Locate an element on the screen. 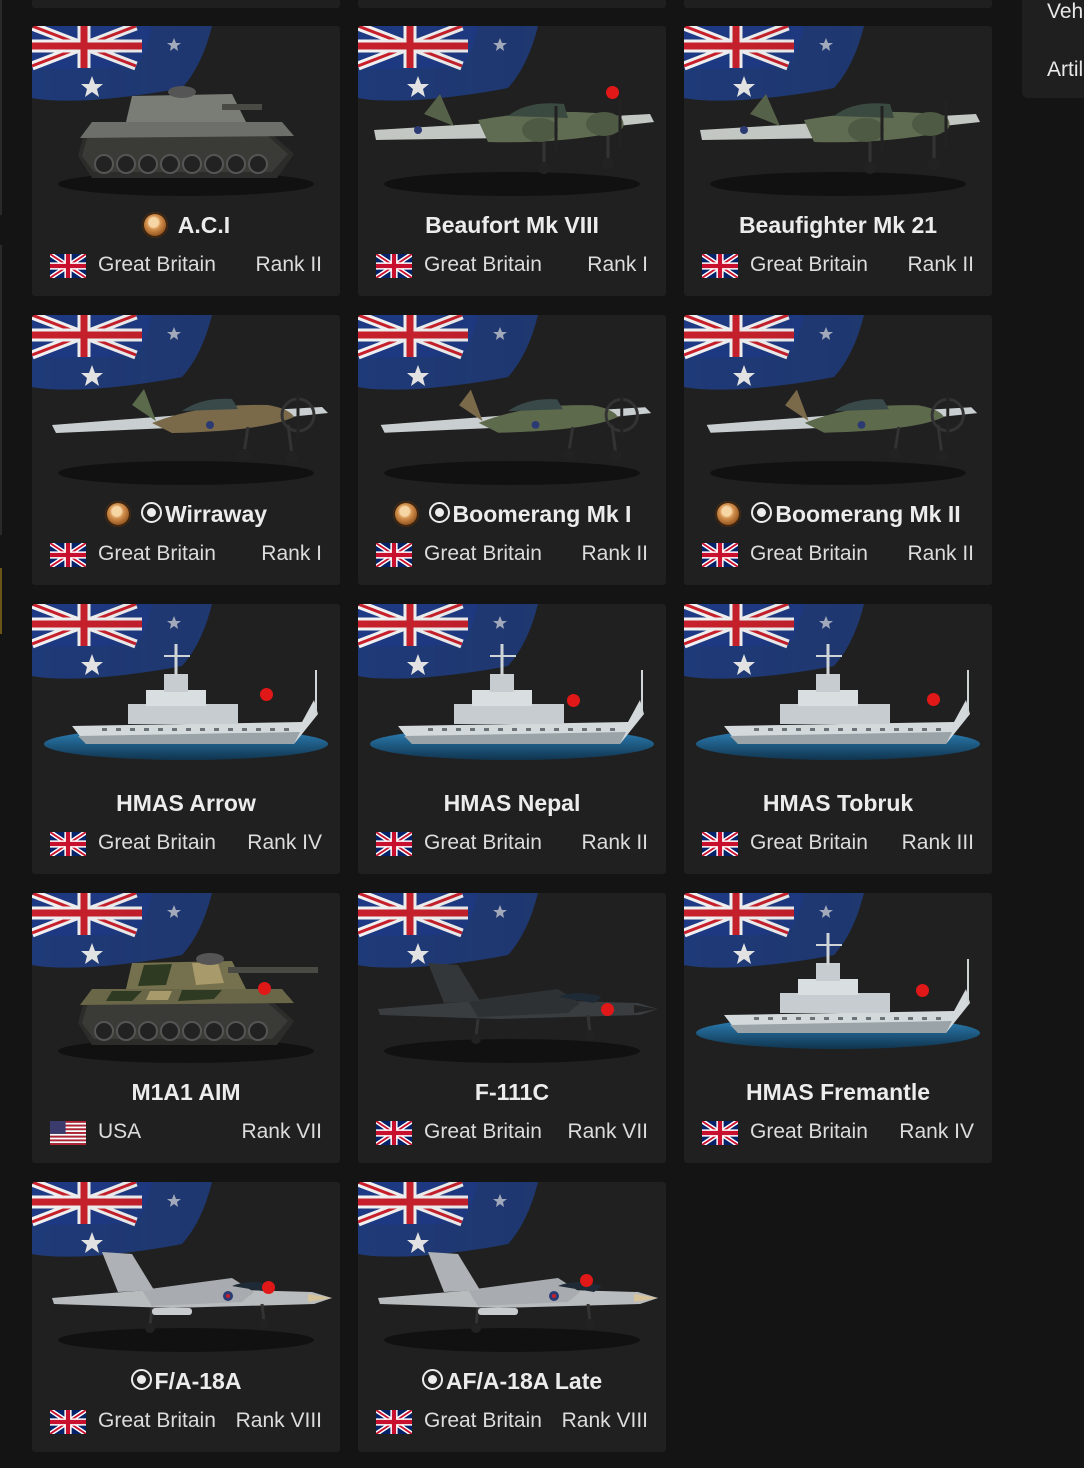  vehicle-name-text: A.C.I is located at coordinates (204, 225).